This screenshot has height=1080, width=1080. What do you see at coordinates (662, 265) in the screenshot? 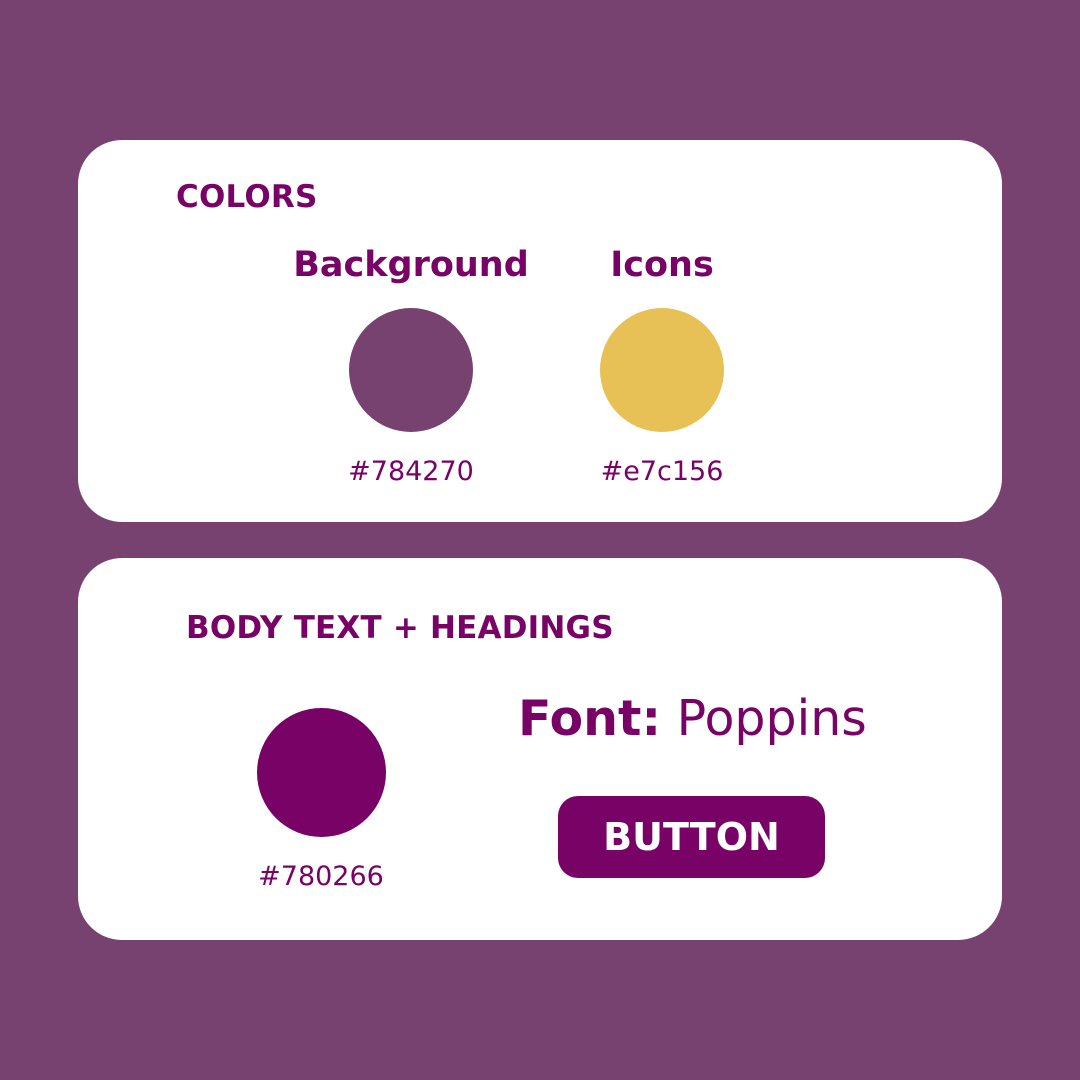
I see `icons-swatch-label: Icons` at bounding box center [662, 265].